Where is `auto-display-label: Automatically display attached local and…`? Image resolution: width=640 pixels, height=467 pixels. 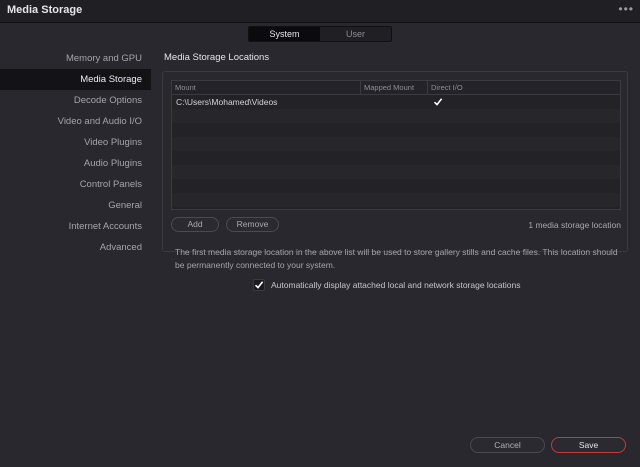
auto-display-label: Automatically display attached local and… is located at coordinates (396, 285).